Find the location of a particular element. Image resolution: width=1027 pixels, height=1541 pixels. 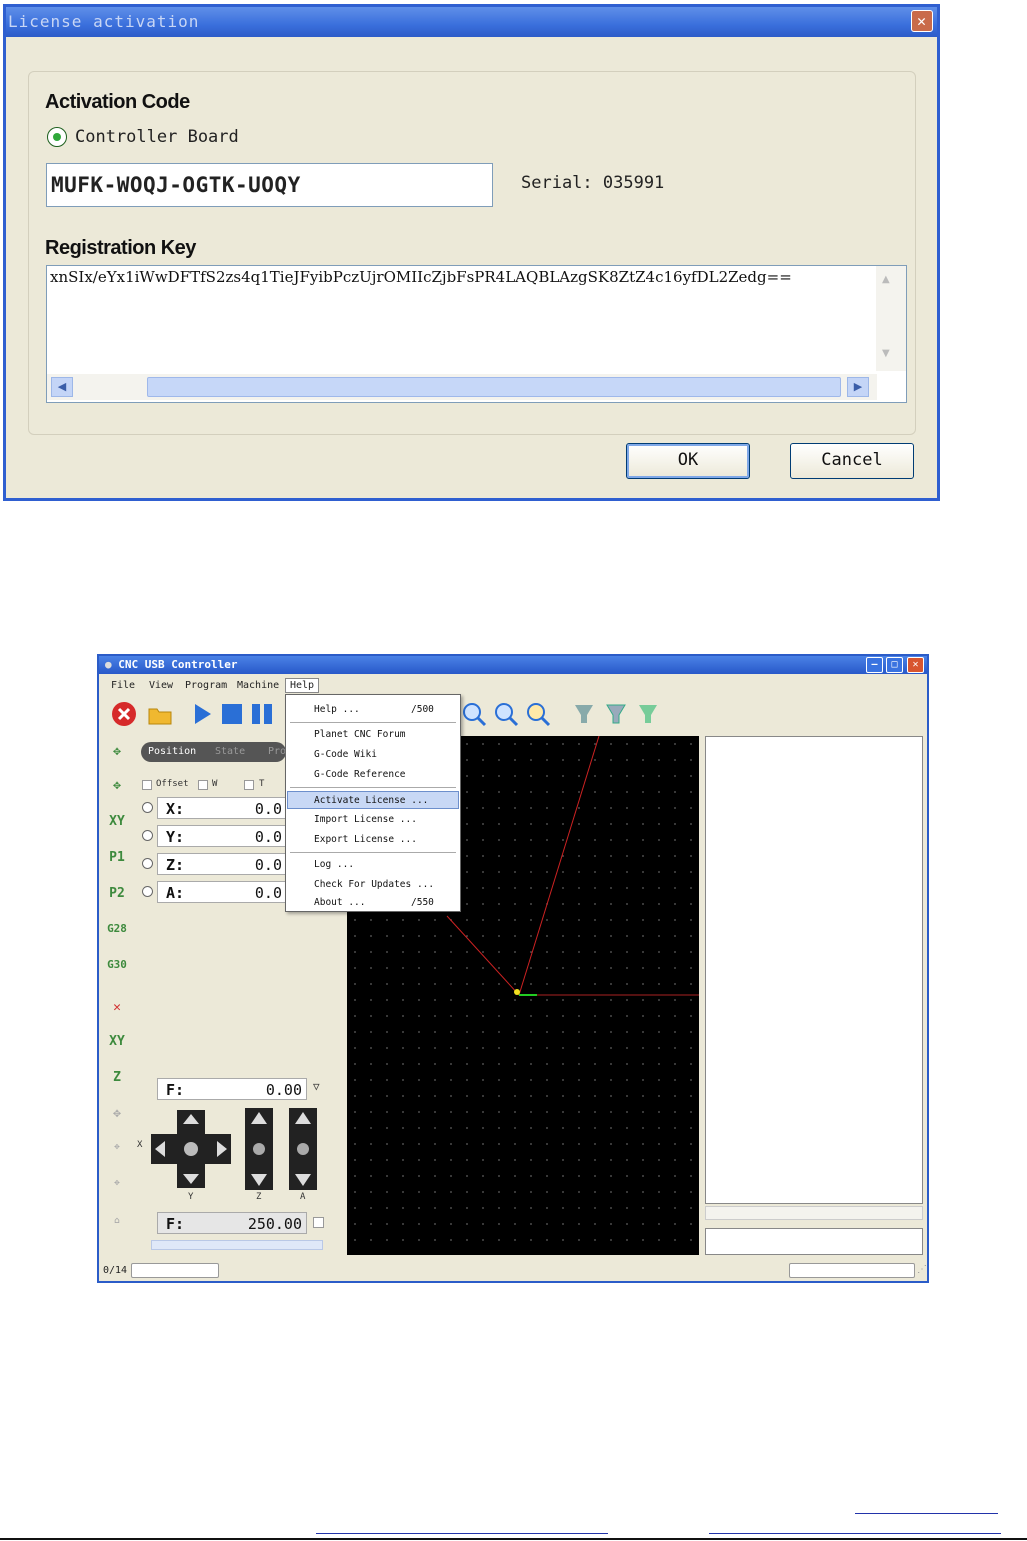

goto-p2-button: P2 is located at coordinates (117, 899).